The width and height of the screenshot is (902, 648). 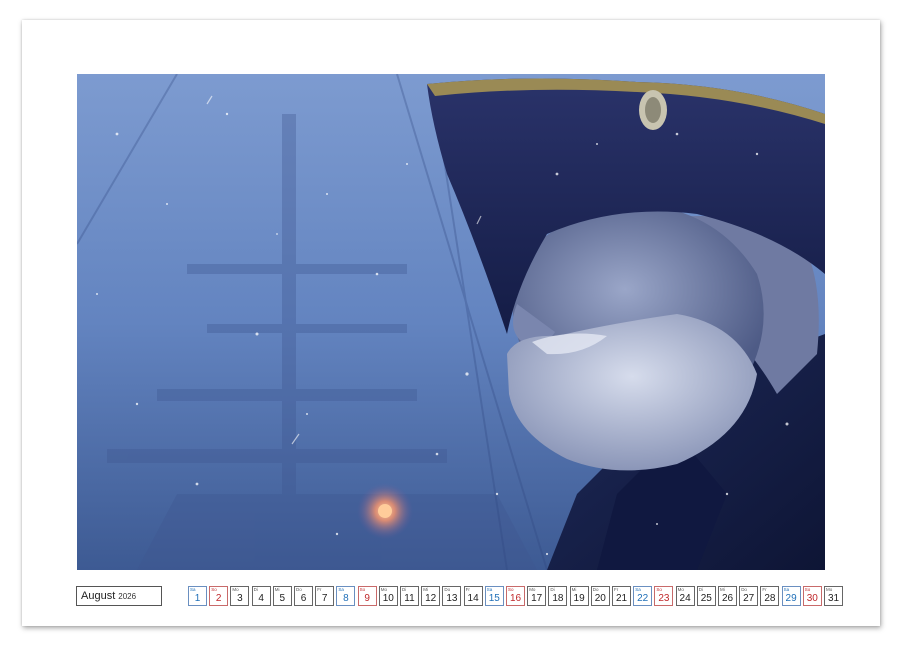 I want to click on day-cell: Do 6, so click(x=303, y=596).